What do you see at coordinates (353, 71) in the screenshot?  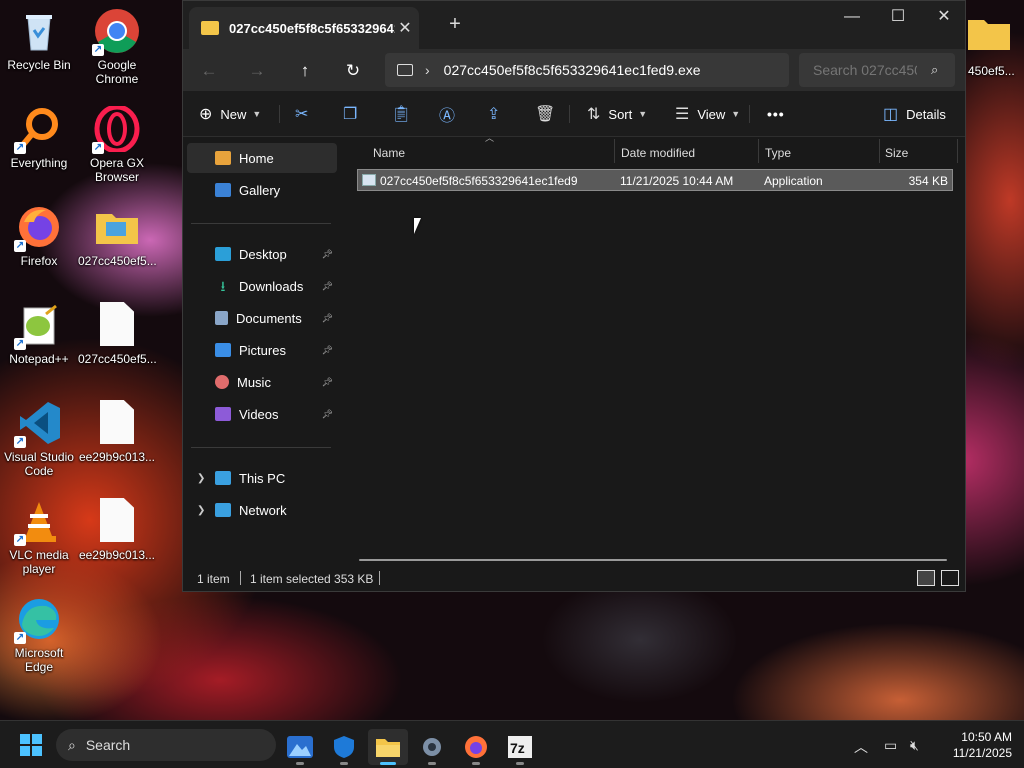 I see `refresh-button: ↻` at bounding box center [353, 71].